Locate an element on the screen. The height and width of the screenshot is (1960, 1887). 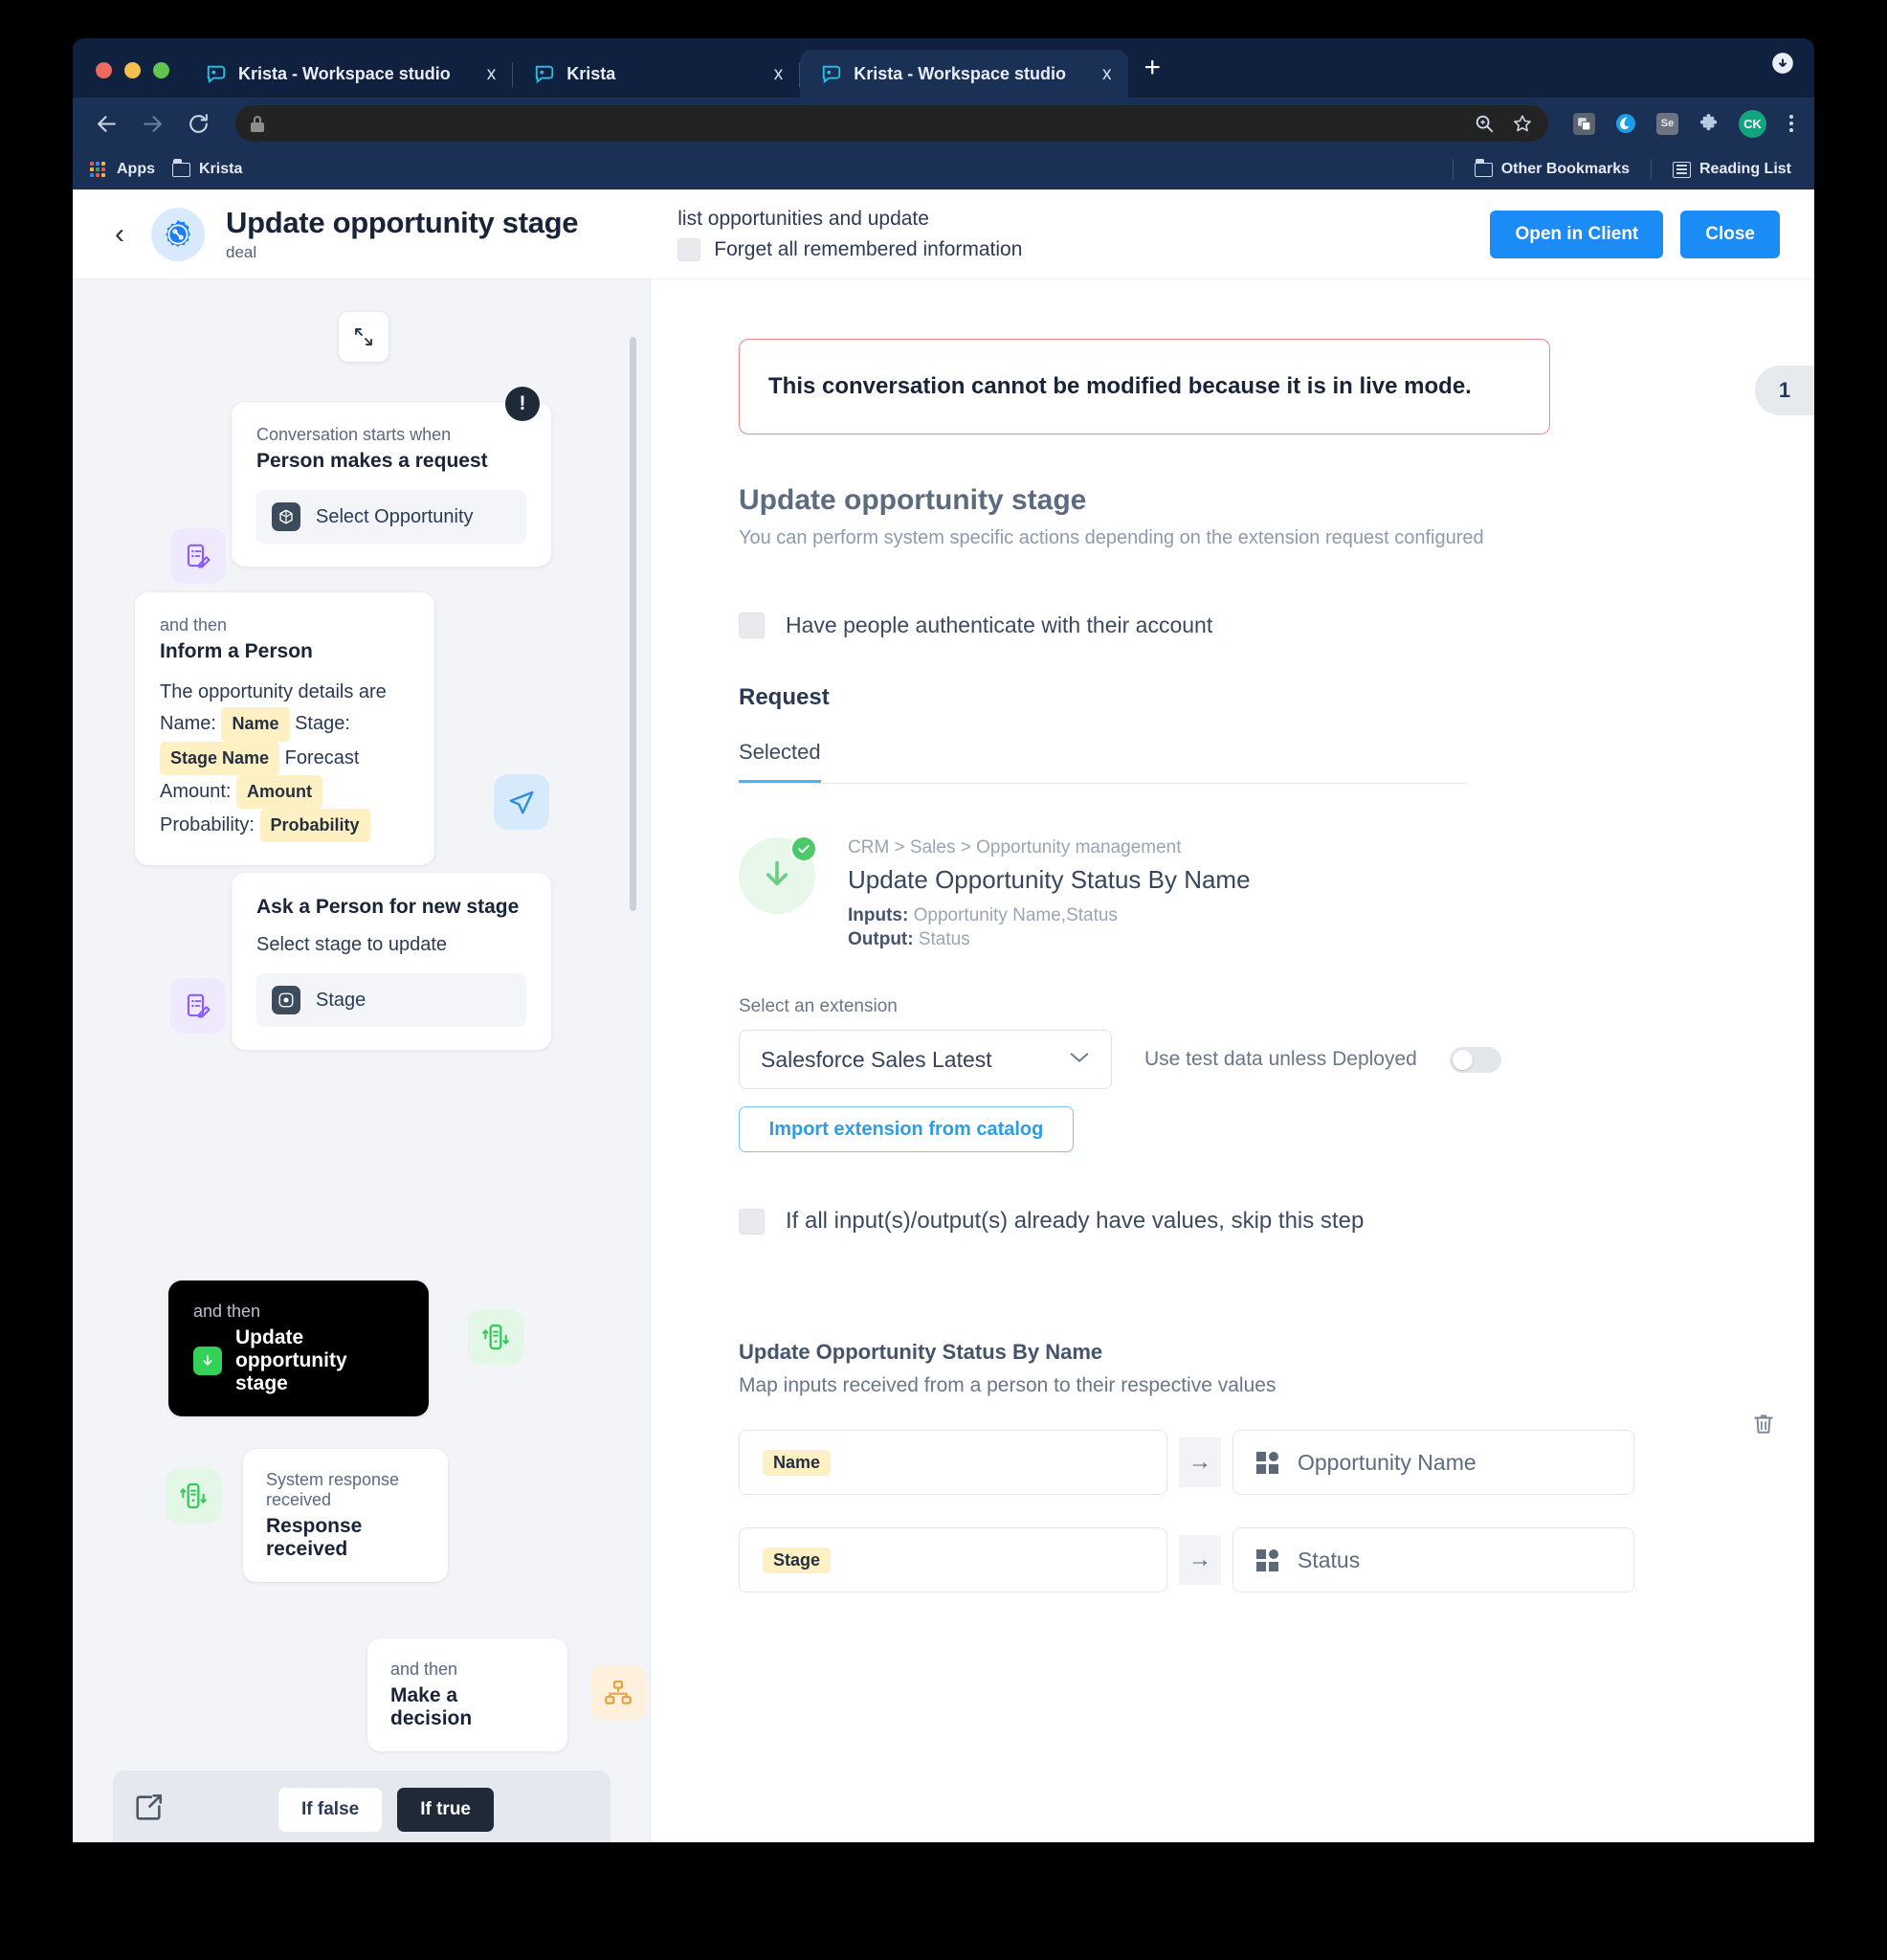
browser-tab-1: Krista - Workspace studio x is located at coordinates (349, 74).